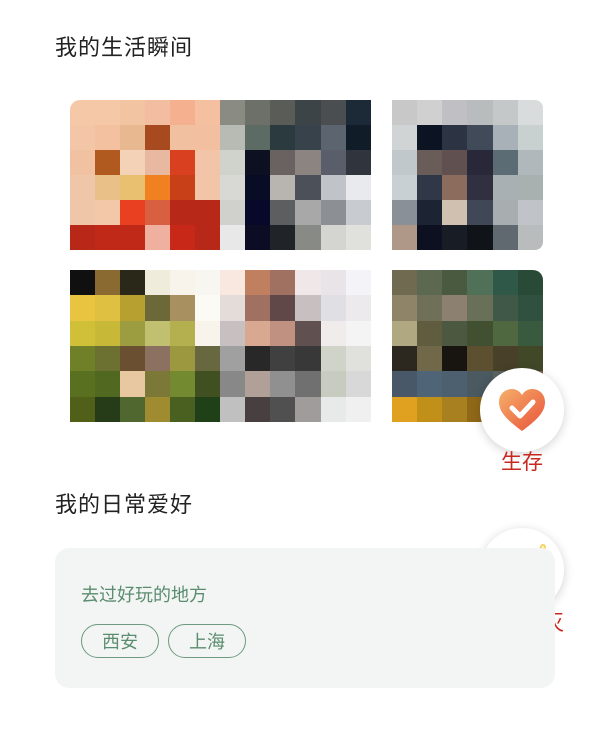 Image resolution: width=611 pixels, height=732 pixels. Describe the element at coordinates (207, 641) in the screenshot. I see `place-tag-shanghai: 上海` at that location.